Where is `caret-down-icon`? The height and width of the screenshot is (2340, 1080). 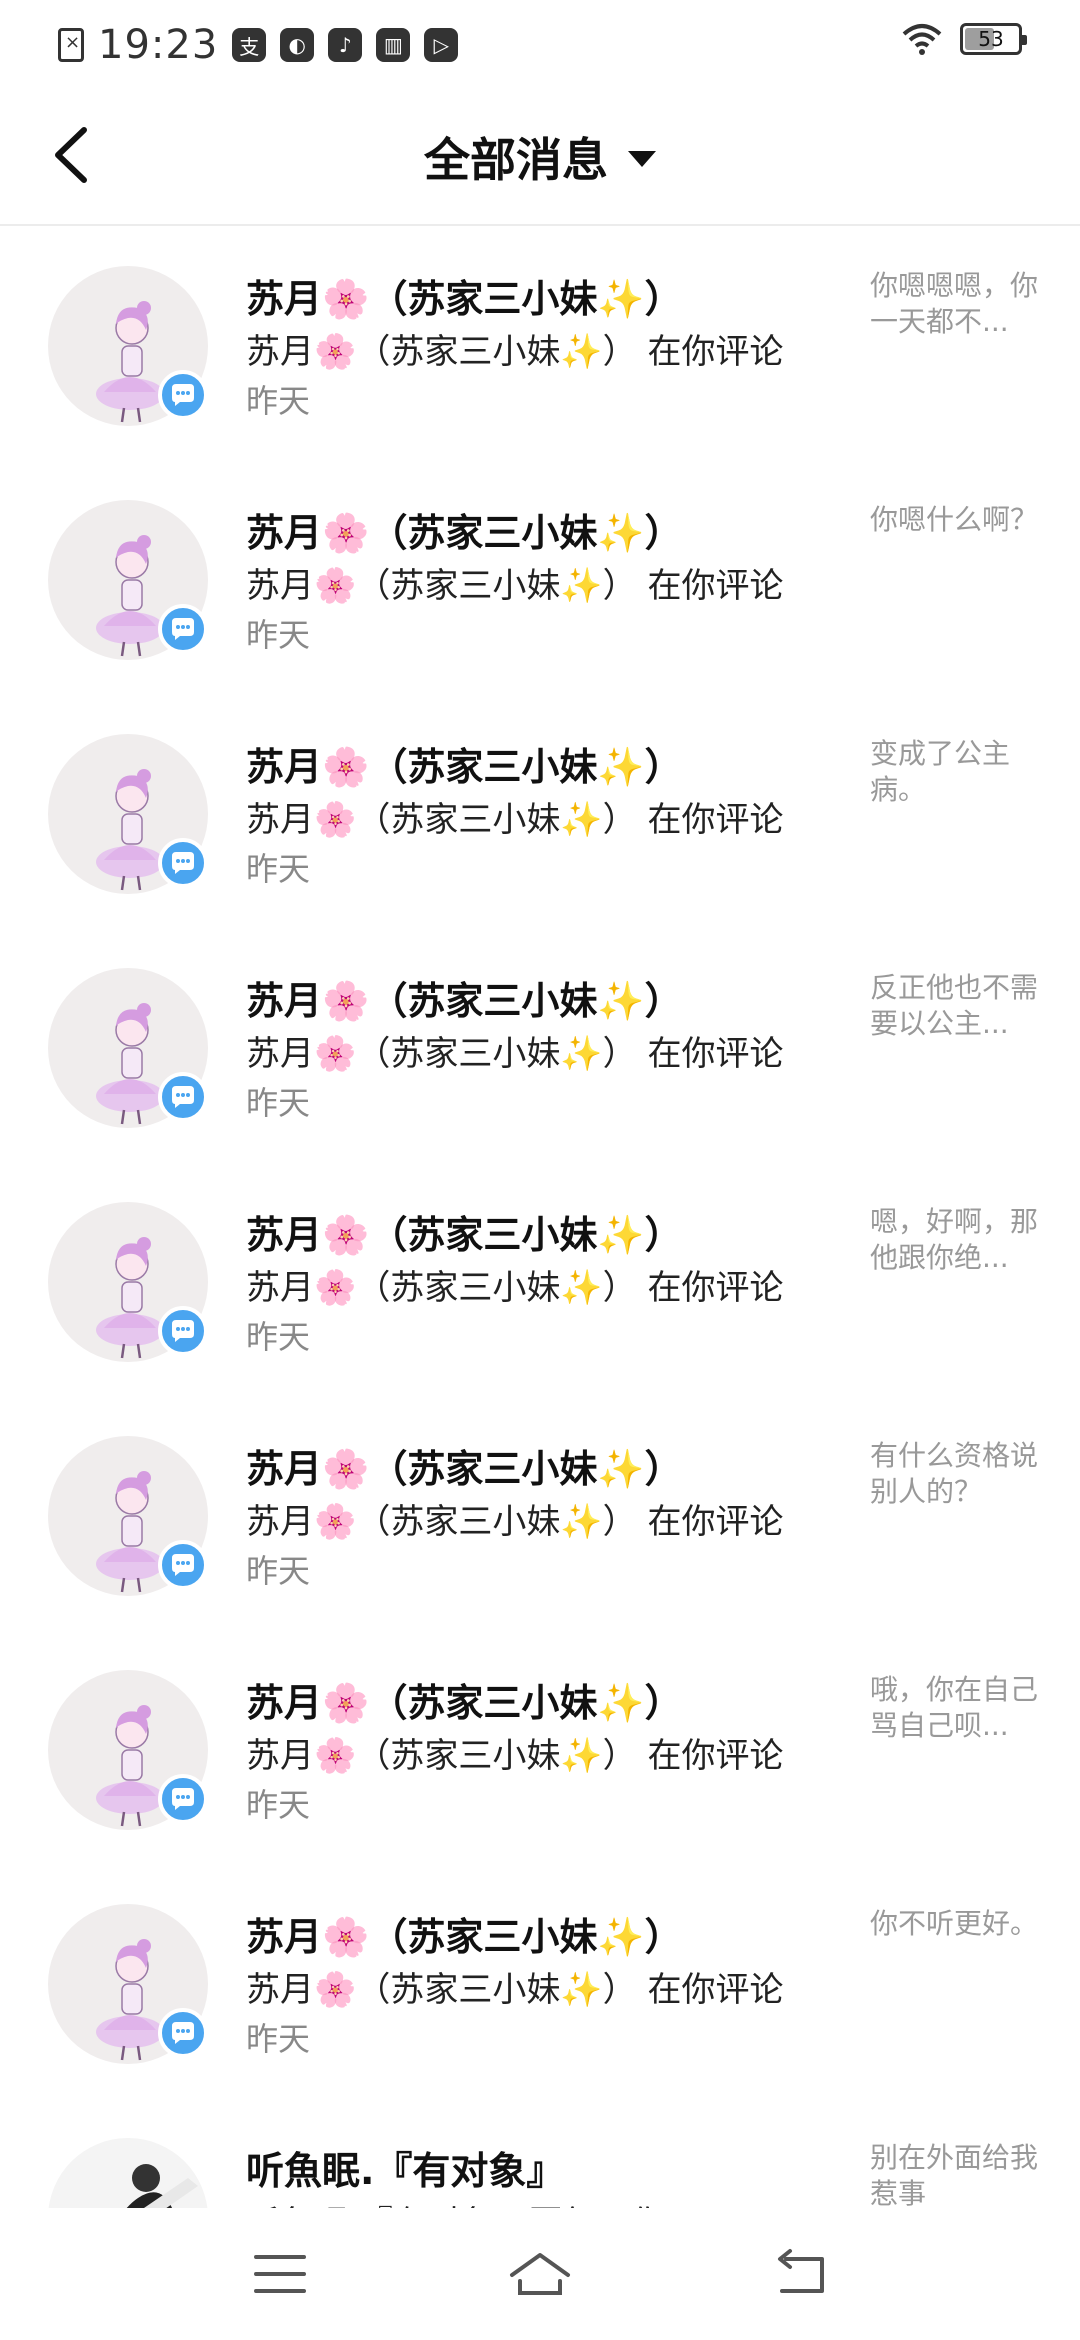
caret-down-icon is located at coordinates (642, 159).